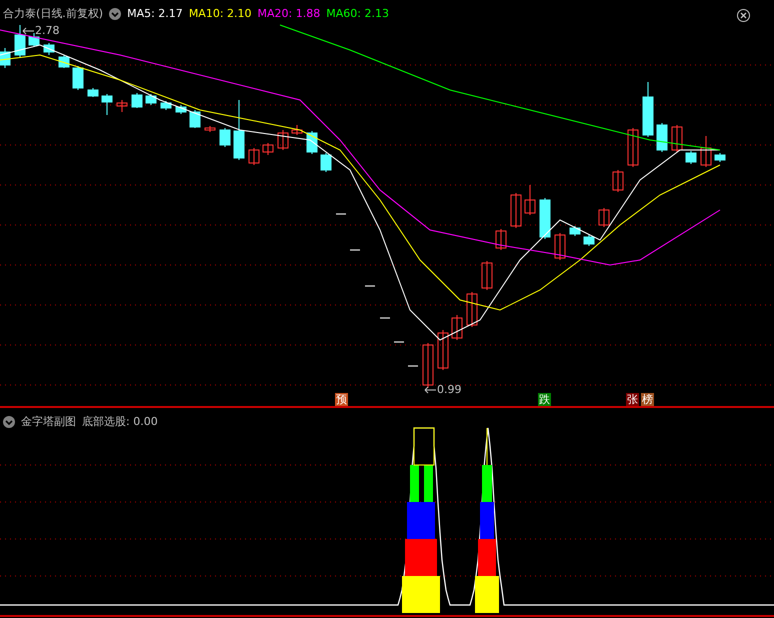 The image size is (774, 618). Describe the element at coordinates (632, 399) in the screenshot. I see `signal-marker: 张` at that location.